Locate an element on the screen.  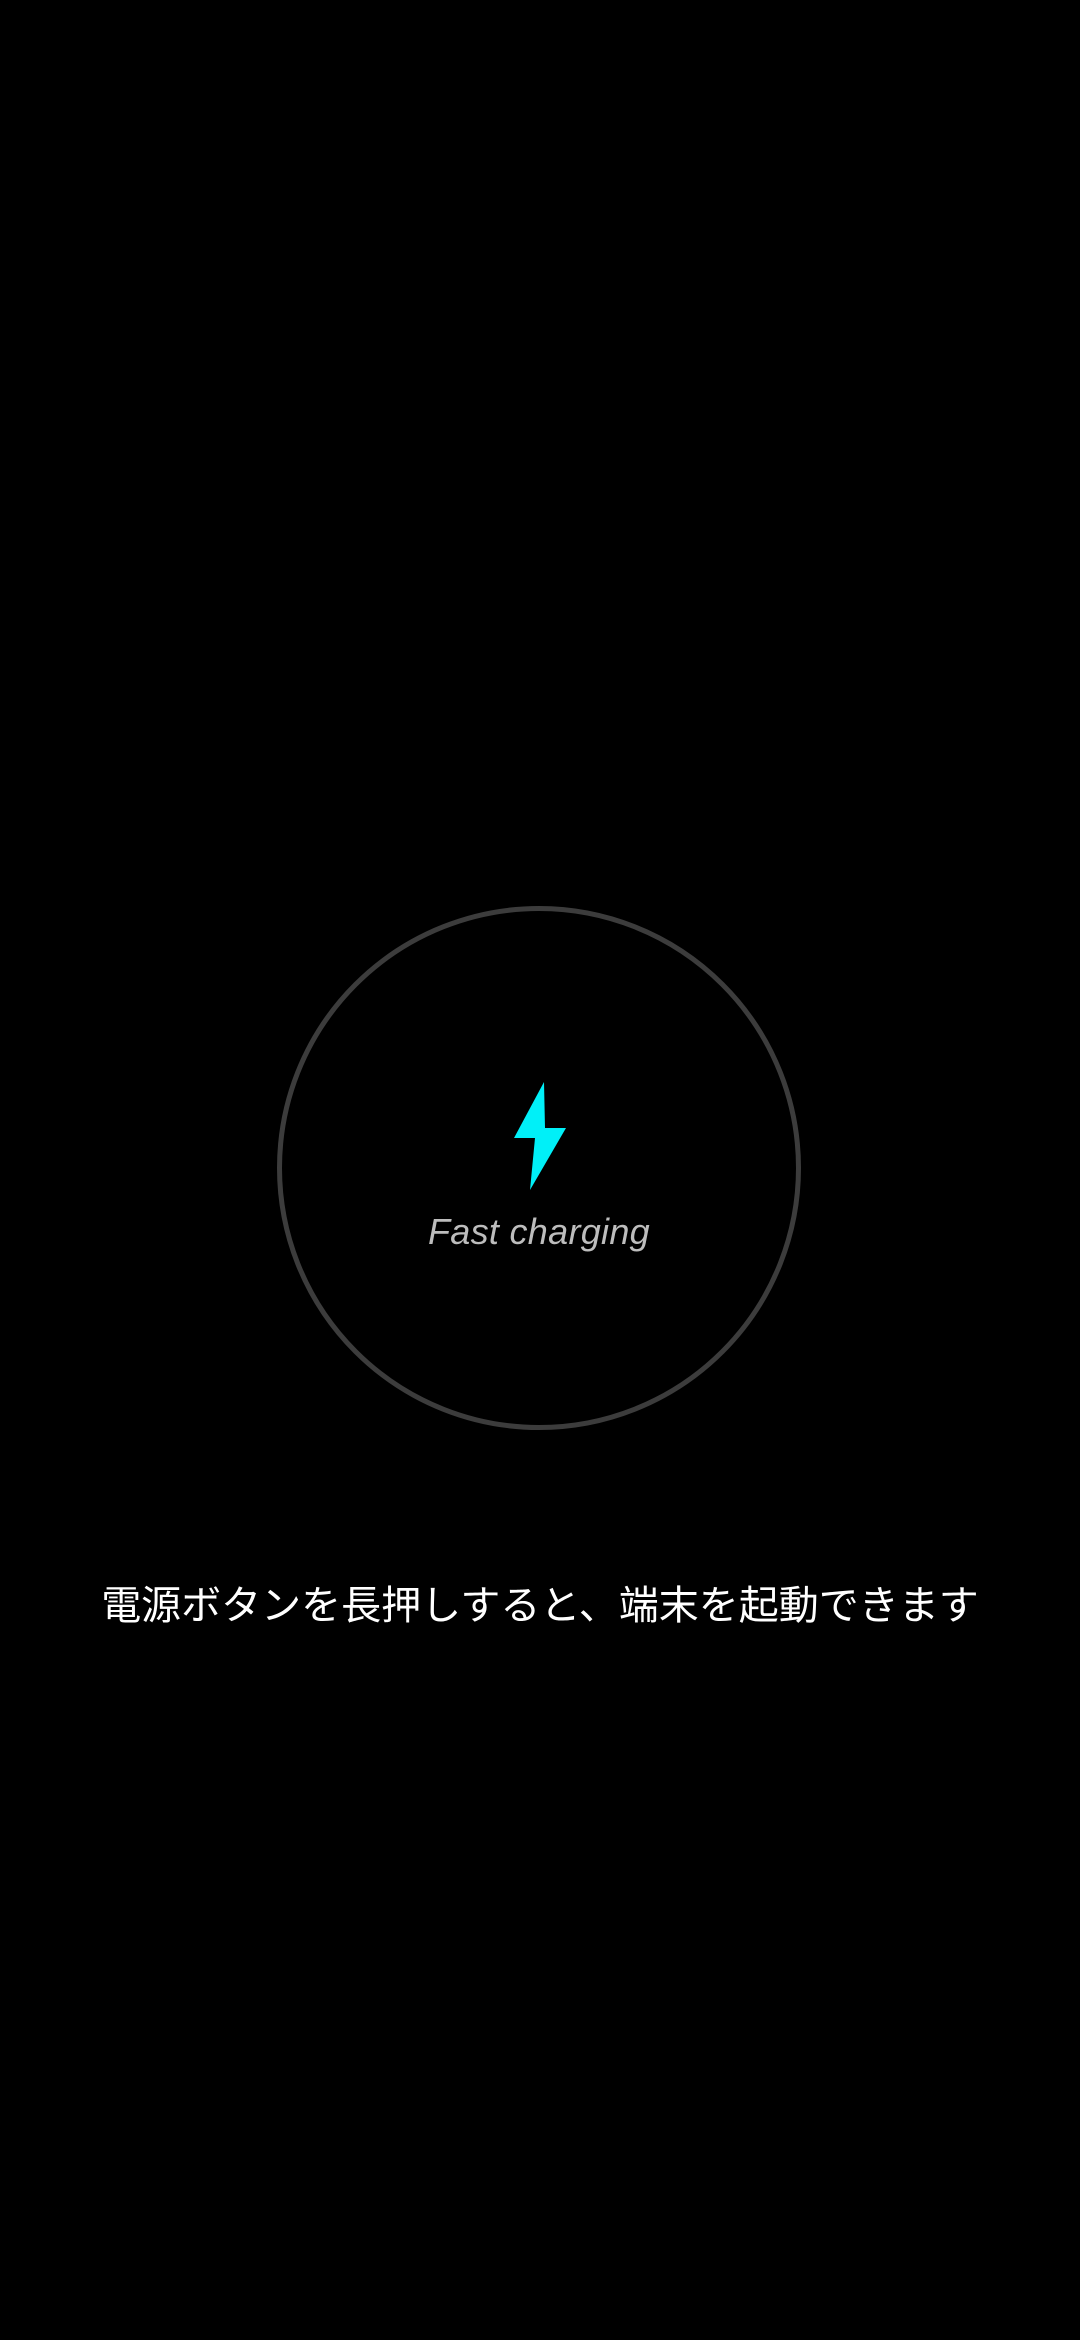
lightning-bolt-icon is located at coordinates (540, 1136).